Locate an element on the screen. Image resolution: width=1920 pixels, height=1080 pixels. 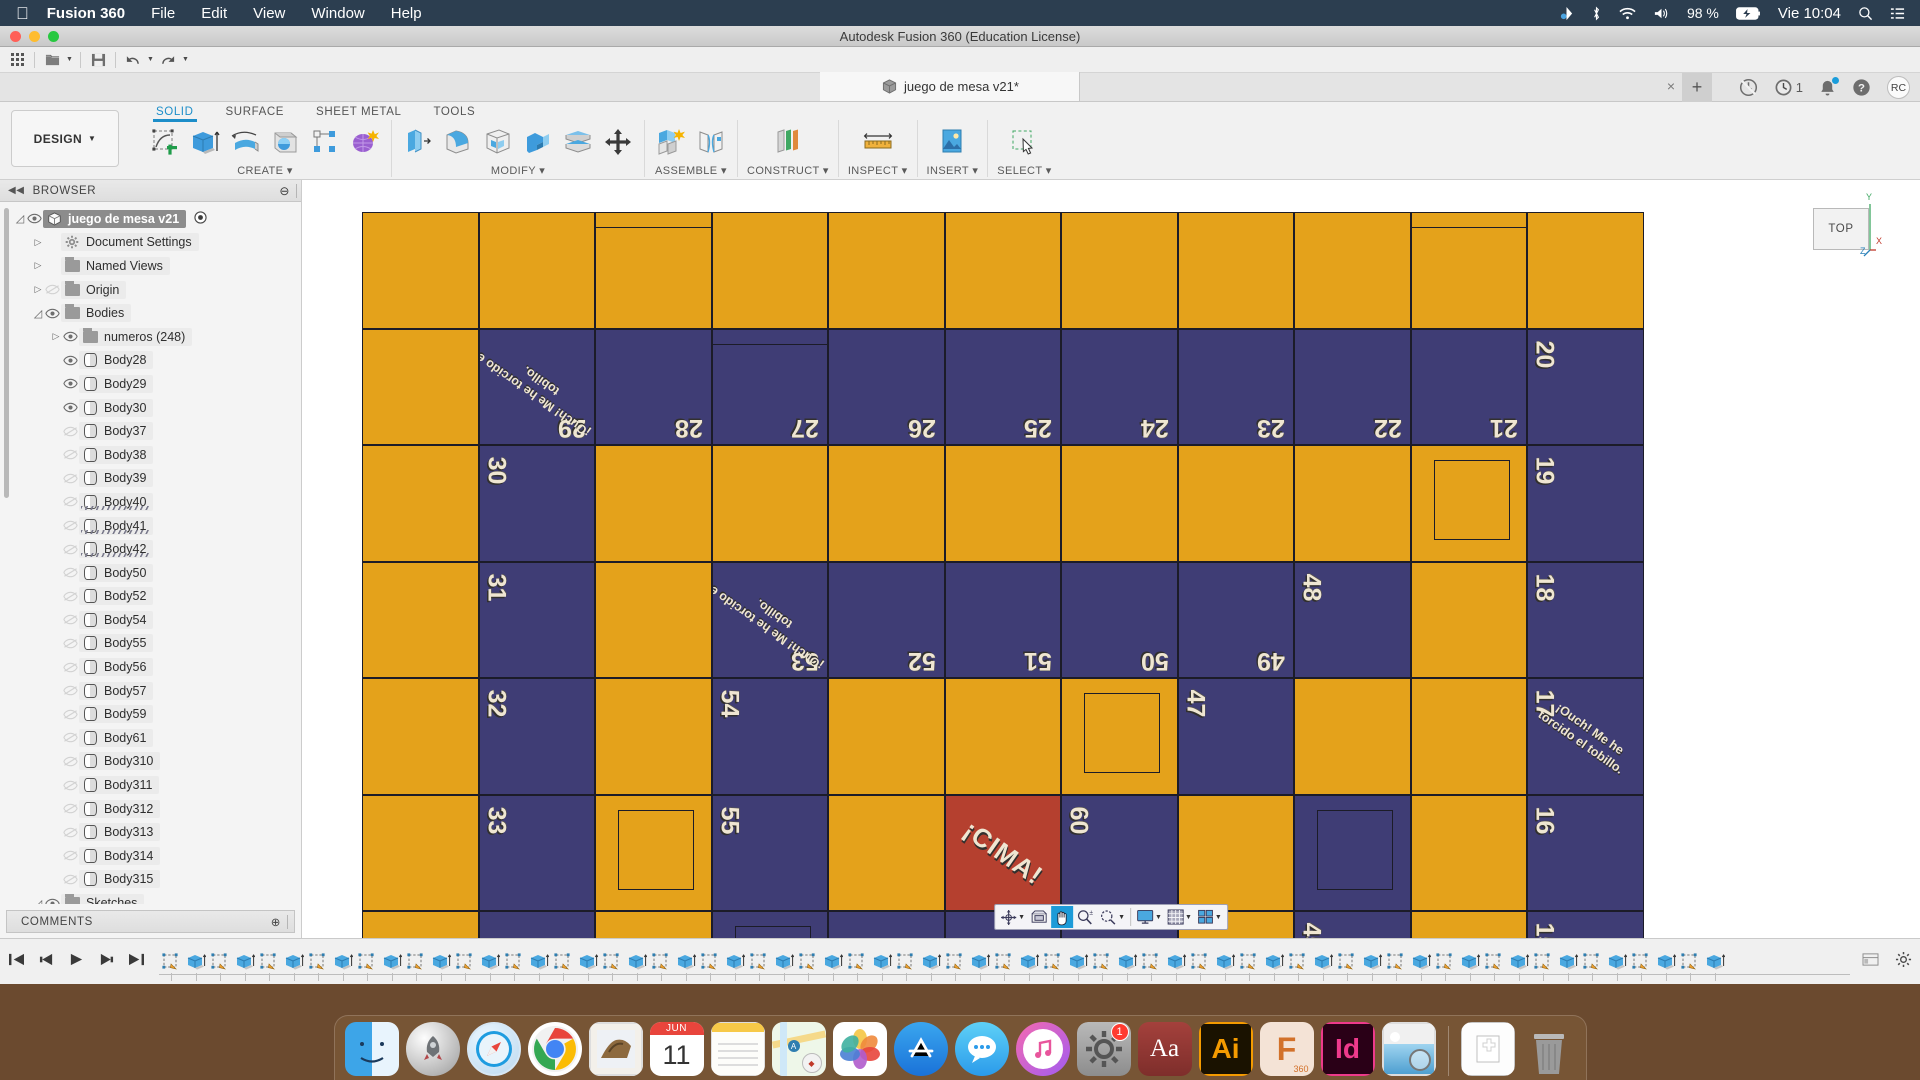
dock-app-dictionary: Aa is located at coordinates (1164, 1049).